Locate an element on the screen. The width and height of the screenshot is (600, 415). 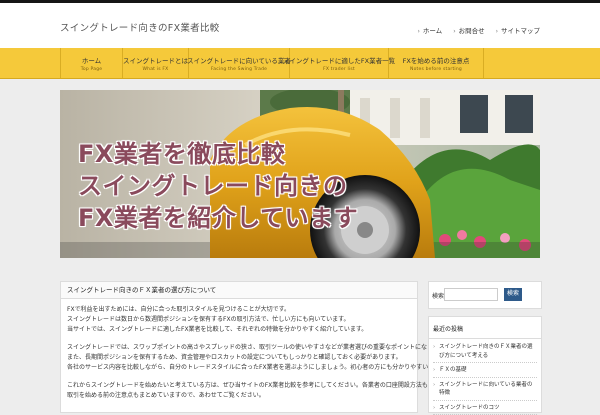
search-widget: 検索 is located at coordinates (485, 295).